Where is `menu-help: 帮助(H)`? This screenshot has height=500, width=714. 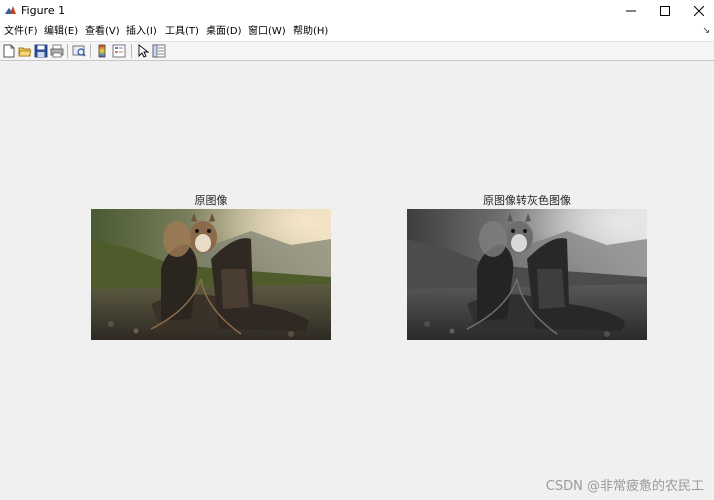
menu-help: 帮助(H) is located at coordinates (310, 31).